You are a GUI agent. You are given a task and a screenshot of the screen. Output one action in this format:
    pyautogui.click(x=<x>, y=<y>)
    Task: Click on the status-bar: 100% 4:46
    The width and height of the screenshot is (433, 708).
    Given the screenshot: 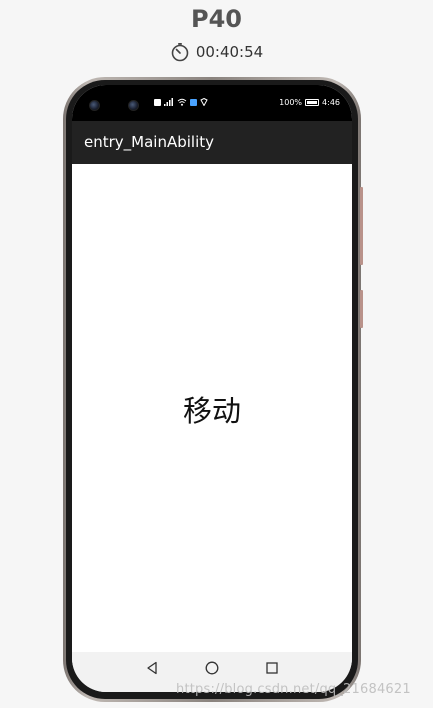 What is the action you would take?
    pyautogui.click(x=212, y=103)
    